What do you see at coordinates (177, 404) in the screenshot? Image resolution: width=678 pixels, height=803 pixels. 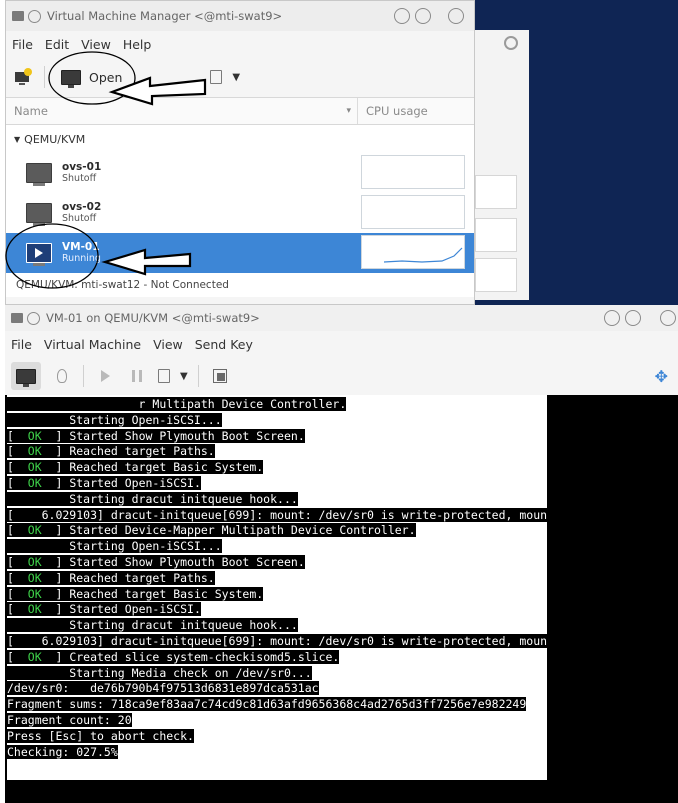 I see `console-line: r Multipath Device Controller.` at bounding box center [177, 404].